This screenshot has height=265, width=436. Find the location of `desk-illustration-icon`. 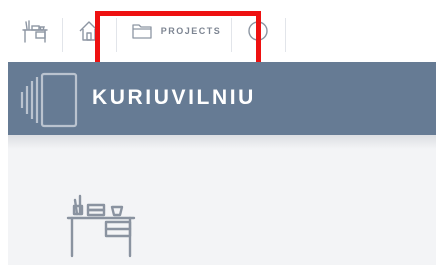

desk-illustration-icon is located at coordinates (101, 226).